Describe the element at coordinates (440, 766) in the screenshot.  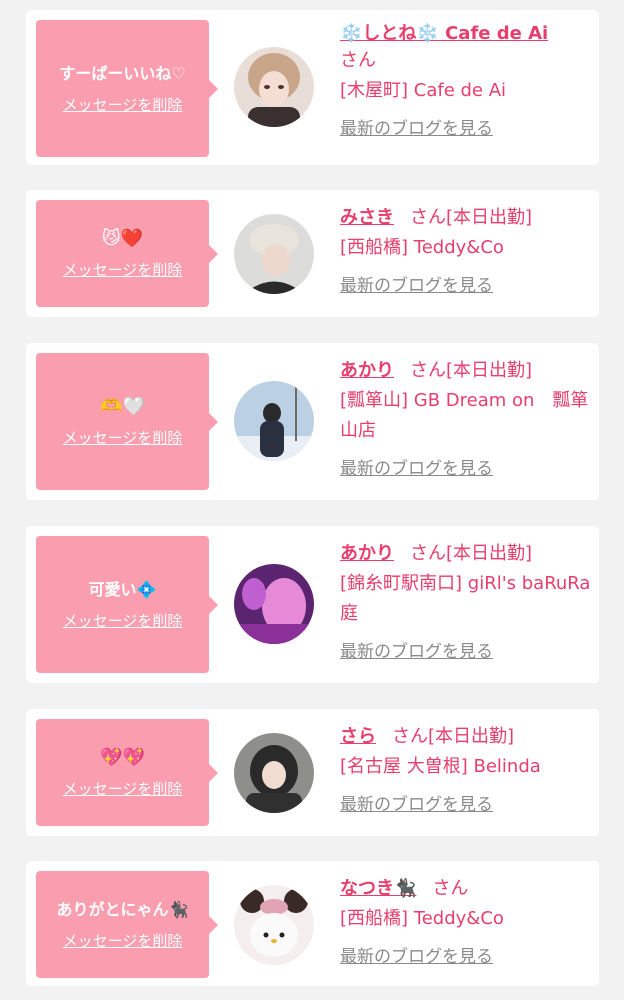
I see `shop-name: [名古屋 大曽根] Belinda` at that location.